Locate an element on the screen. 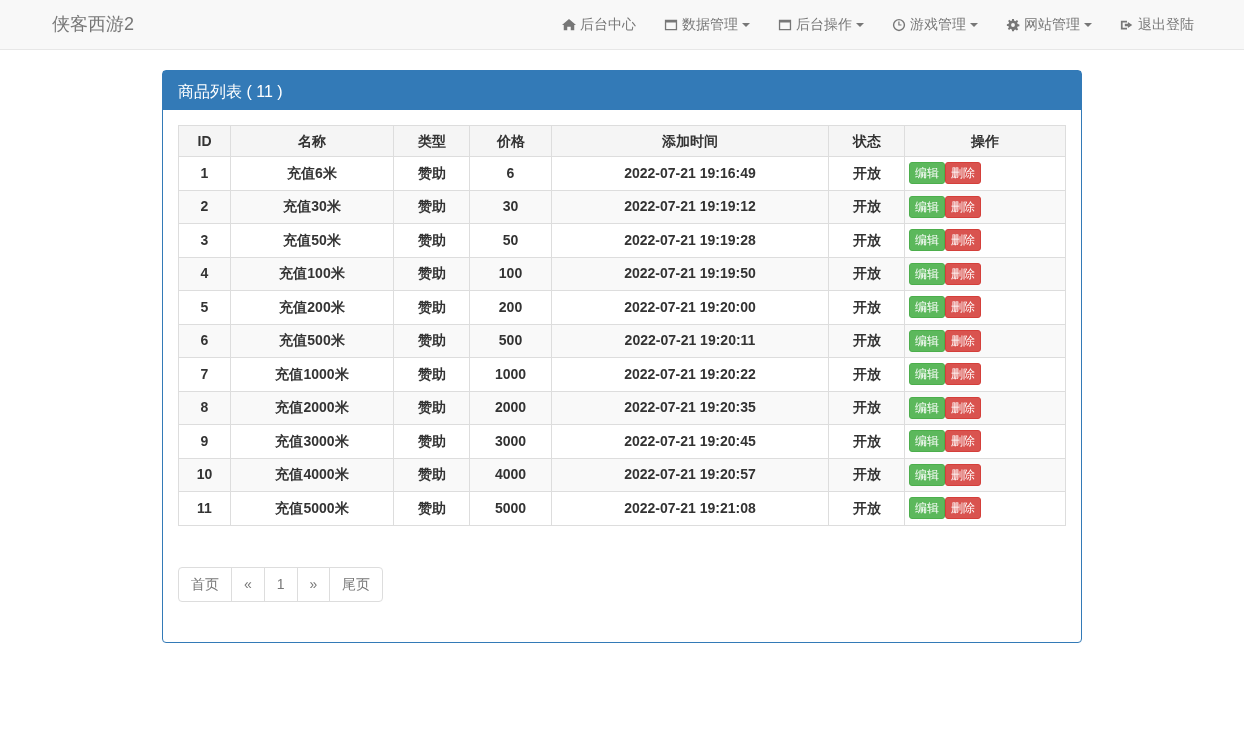  table-cell: 2 is located at coordinates (204, 207).